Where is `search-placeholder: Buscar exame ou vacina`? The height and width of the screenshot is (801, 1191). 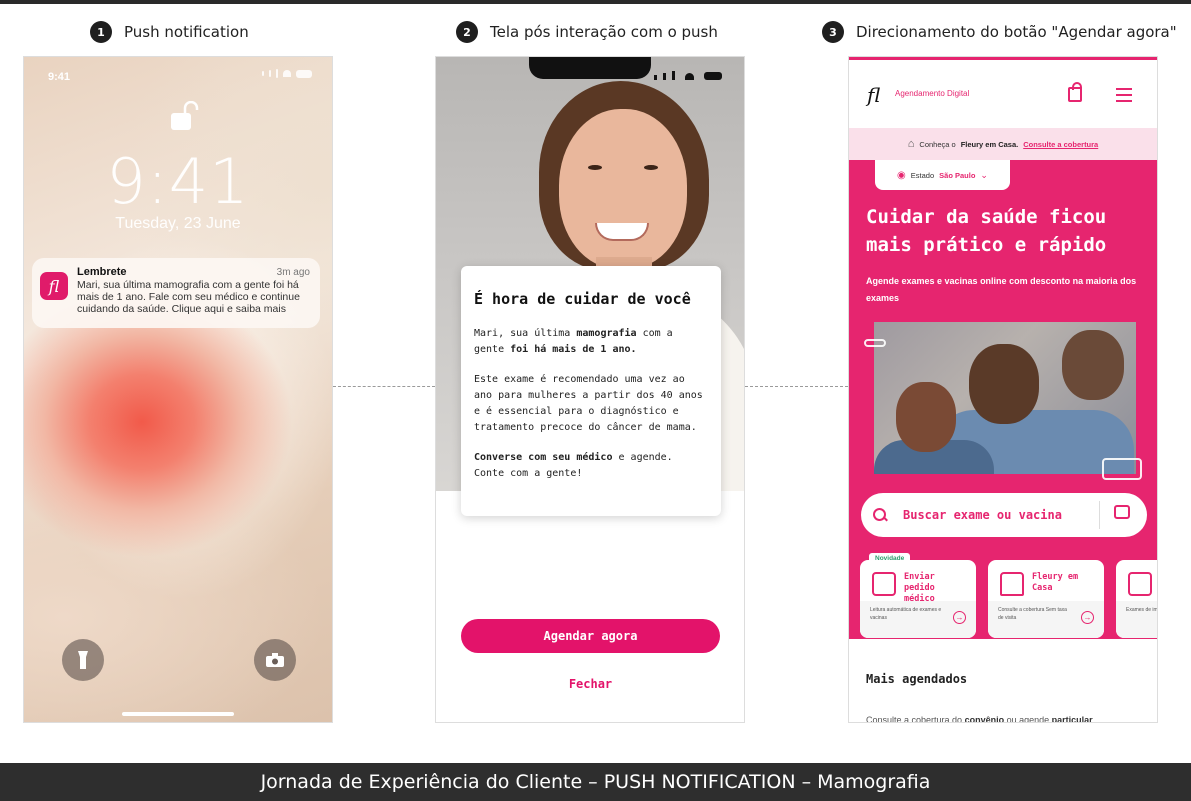
search-placeholder: Buscar exame ou vacina is located at coordinates (982, 515).